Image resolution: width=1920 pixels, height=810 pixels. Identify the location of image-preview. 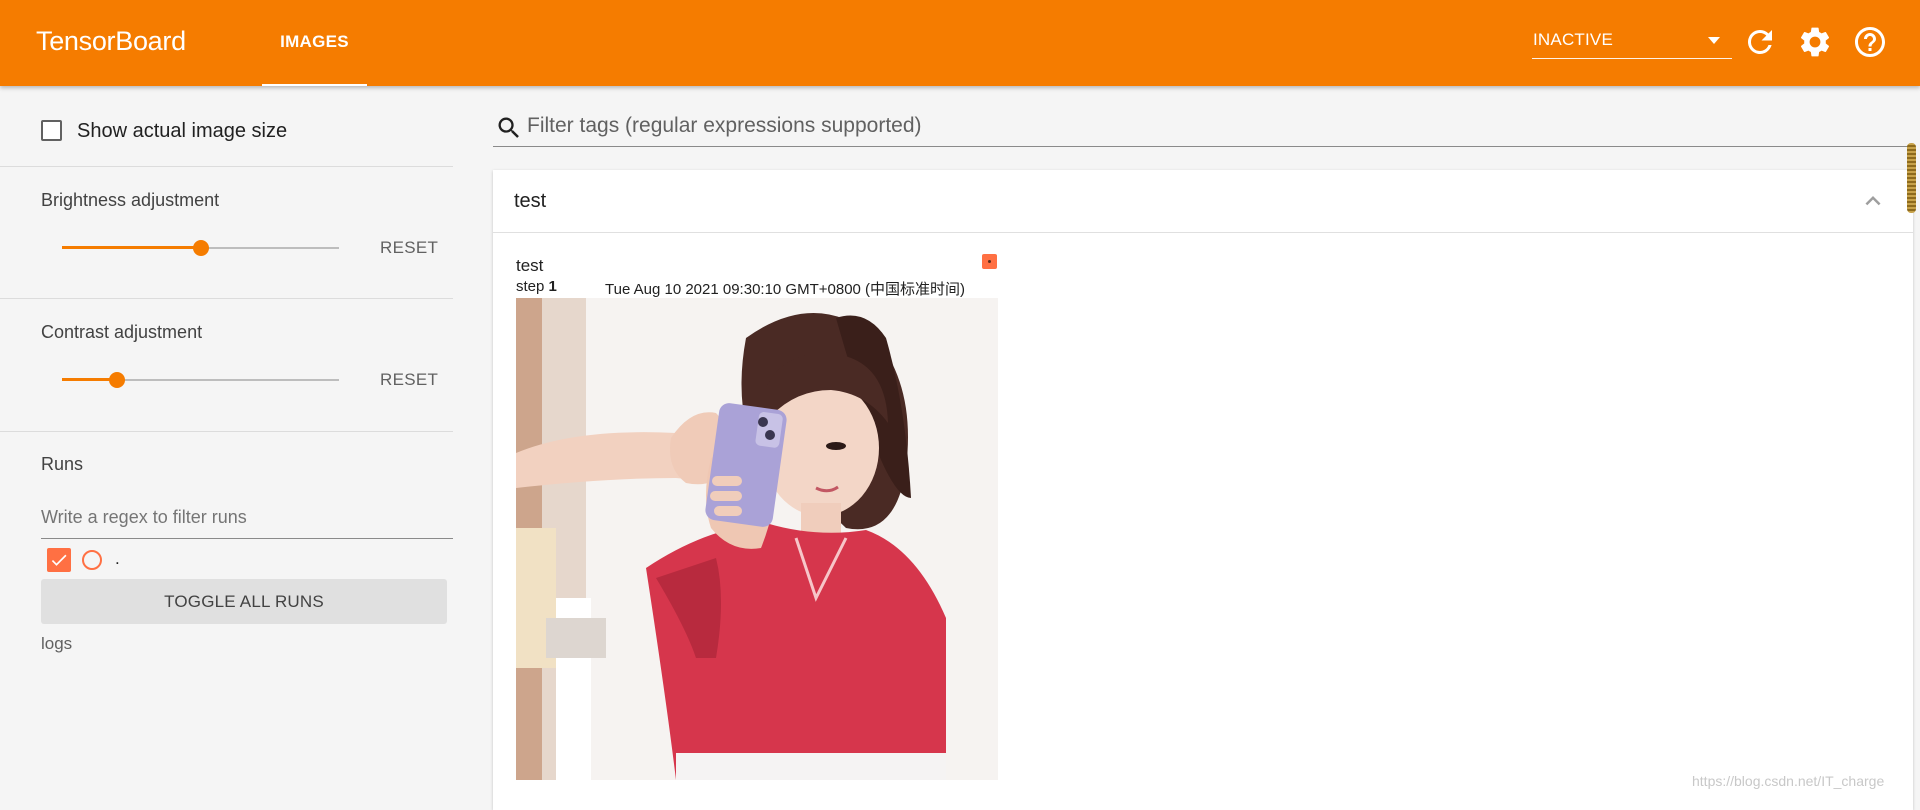
(757, 539).